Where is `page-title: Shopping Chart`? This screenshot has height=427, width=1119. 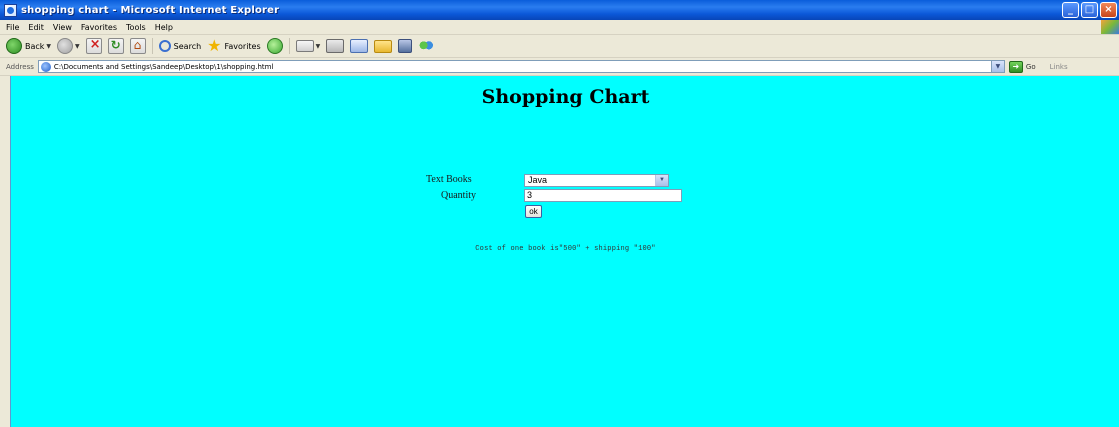
page-title: Shopping Chart is located at coordinates (565, 97).